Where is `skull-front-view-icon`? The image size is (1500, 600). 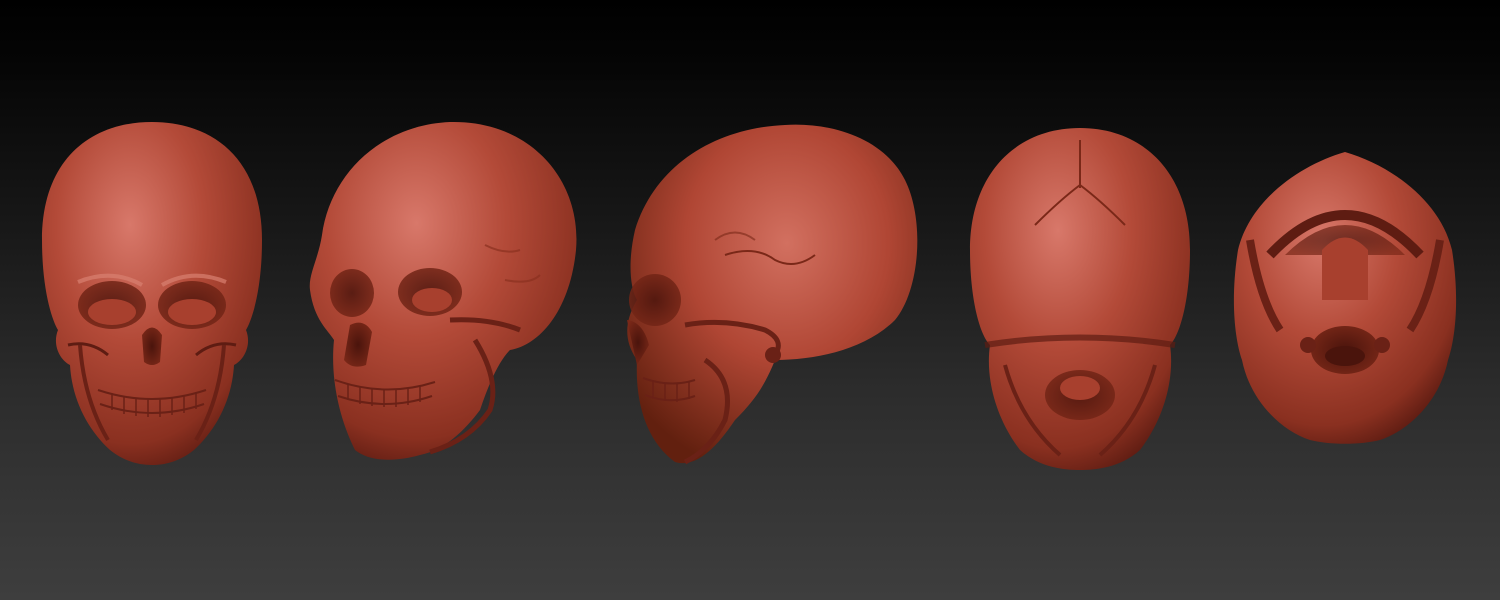
skull-front-view-icon is located at coordinates (152, 293).